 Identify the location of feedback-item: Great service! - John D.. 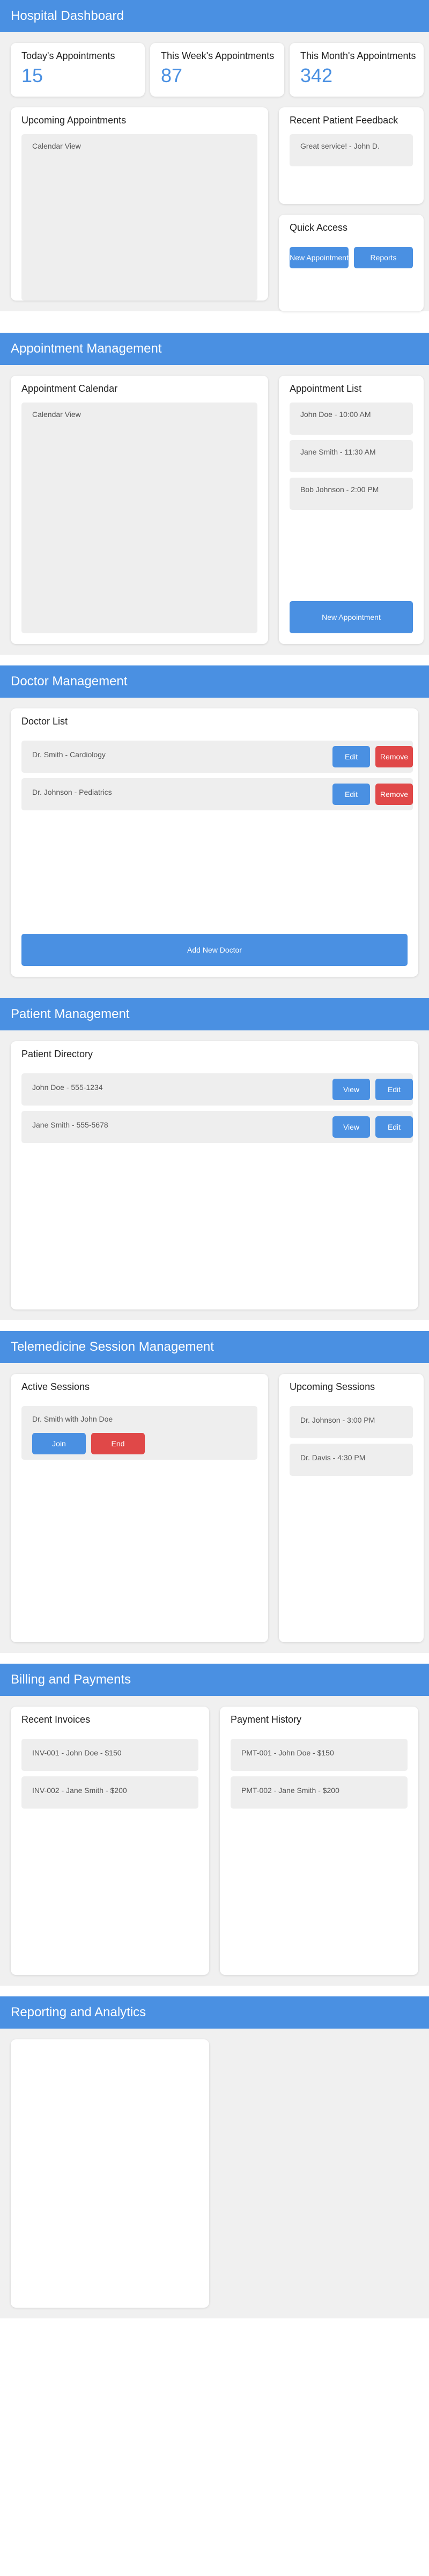
(351, 150).